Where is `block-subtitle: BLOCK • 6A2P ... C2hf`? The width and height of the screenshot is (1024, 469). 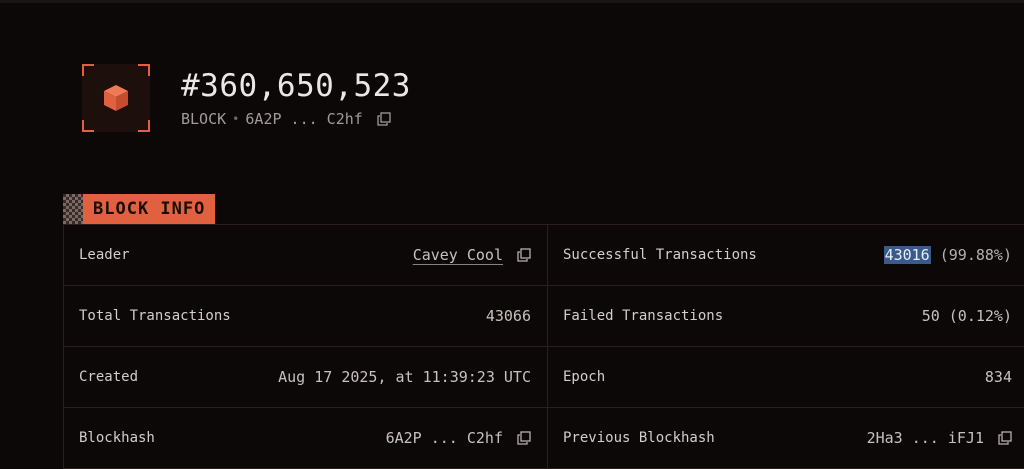 block-subtitle: BLOCK • 6A2P ... C2hf is located at coordinates (296, 119).